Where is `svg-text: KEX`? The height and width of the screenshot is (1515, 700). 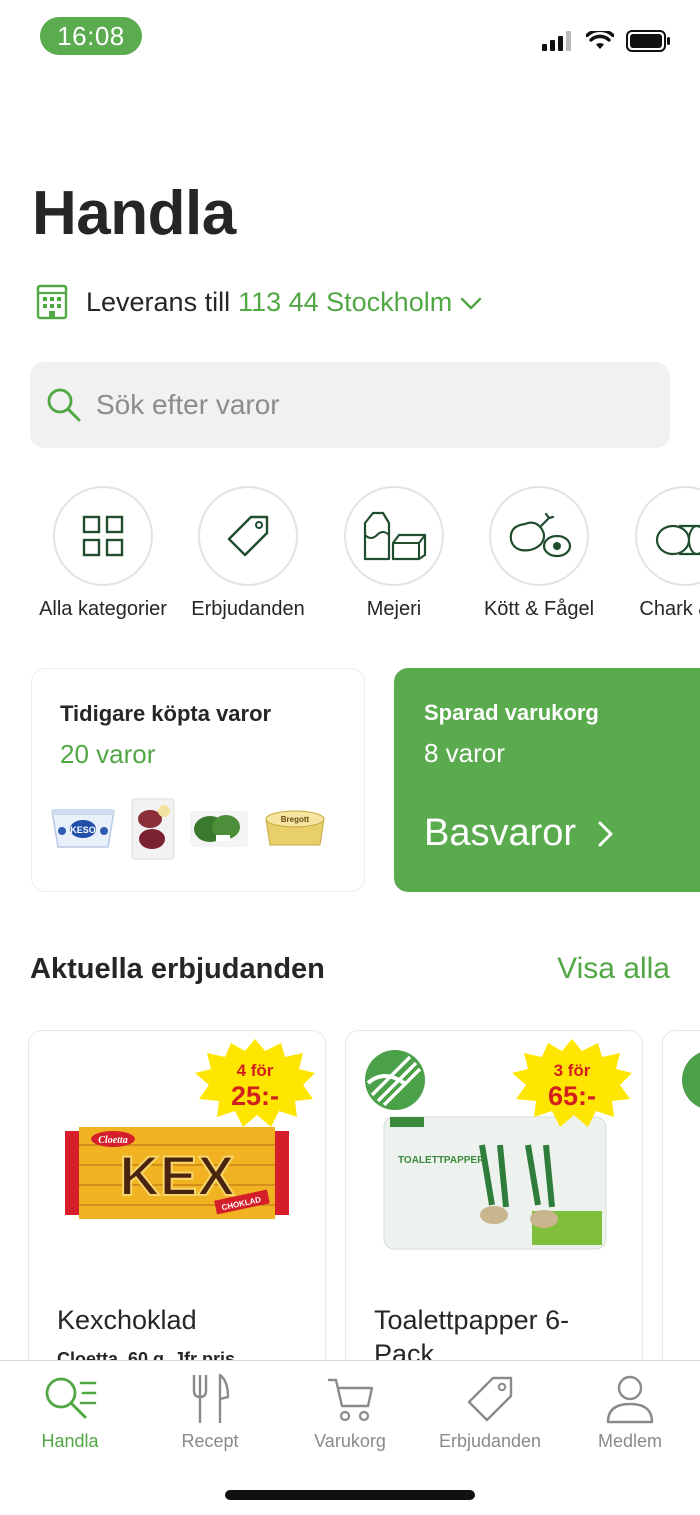 svg-text: KEX is located at coordinates (176, 1175).